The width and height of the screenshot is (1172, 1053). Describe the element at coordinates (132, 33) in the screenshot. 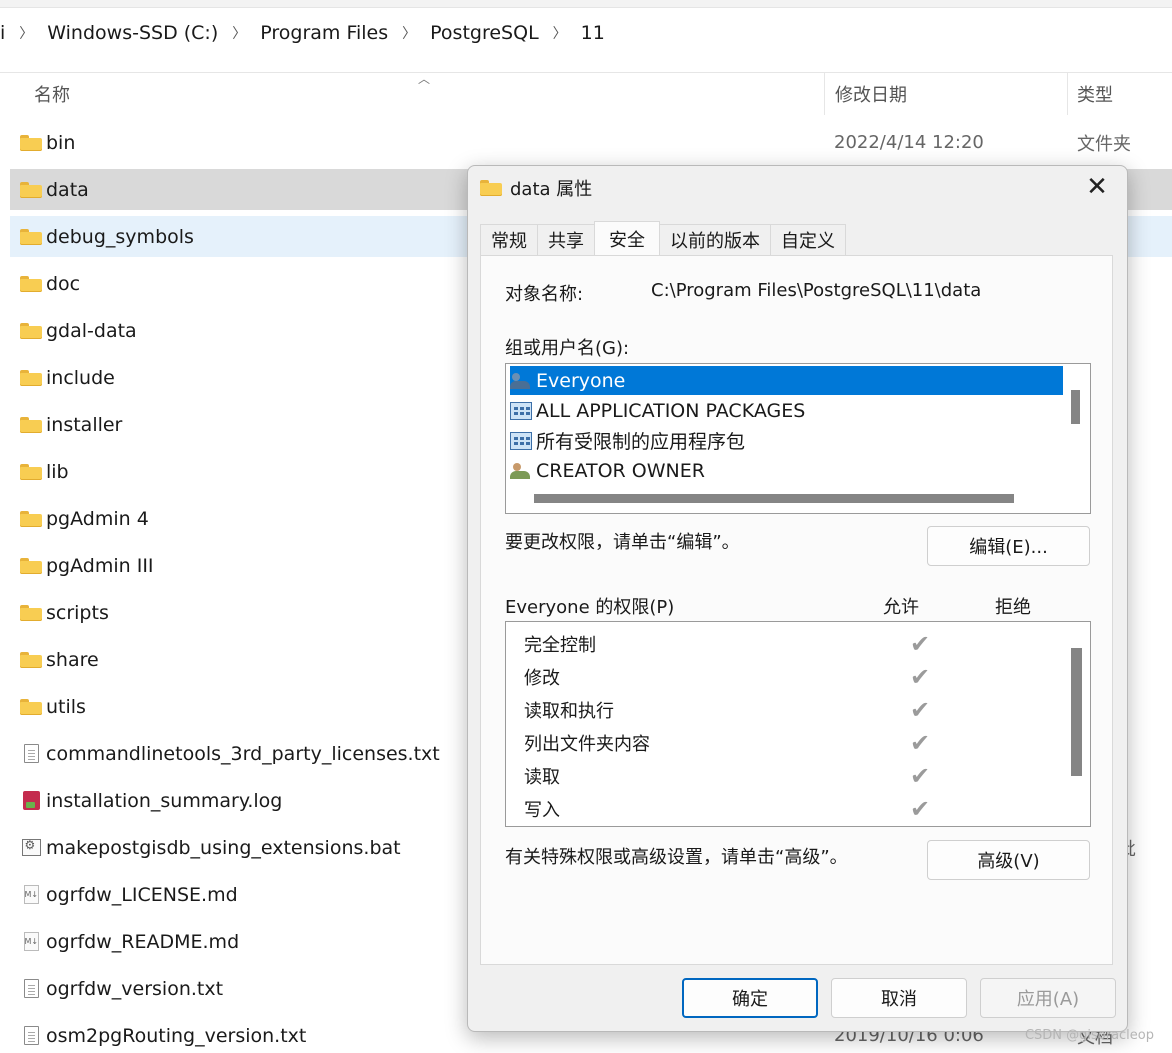

I see `breadcrumb-drive: Windows-SSD (C:)` at that location.